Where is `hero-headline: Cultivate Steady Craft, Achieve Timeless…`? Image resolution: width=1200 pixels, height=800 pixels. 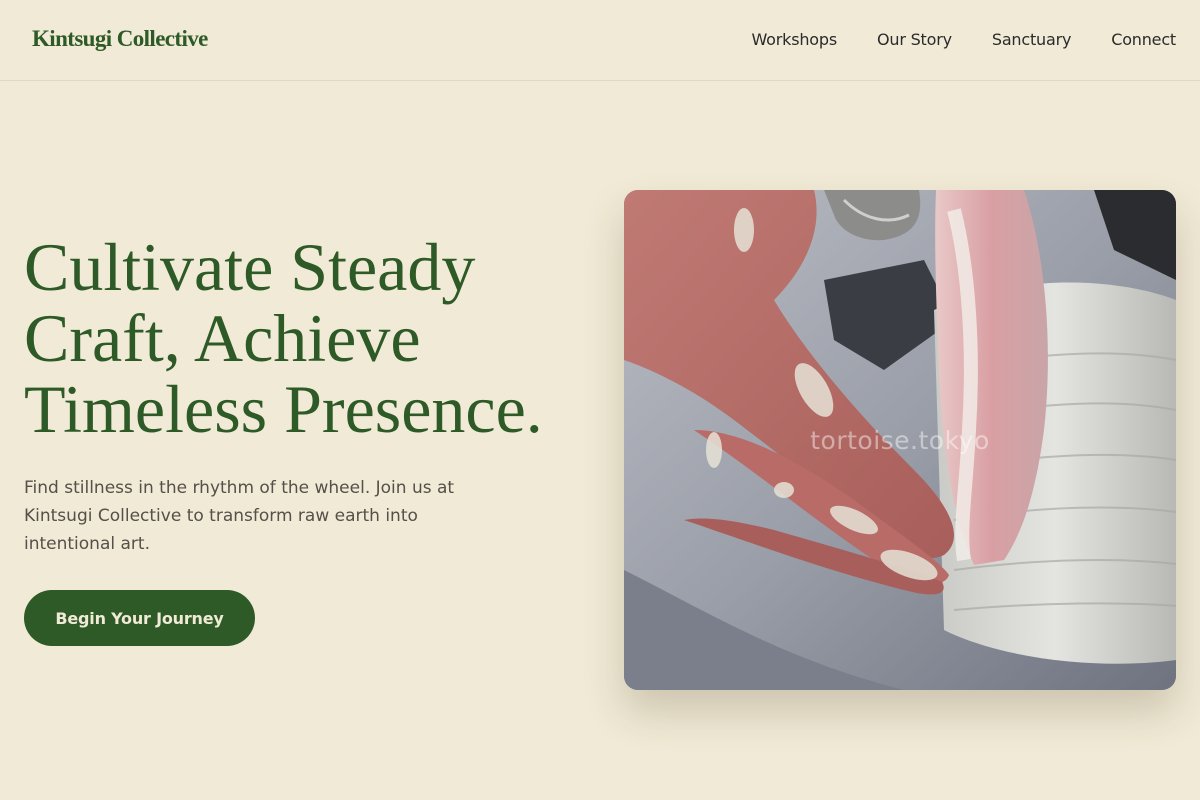
hero-headline: Cultivate Steady Craft, Achieve Timeless… is located at coordinates (314, 338).